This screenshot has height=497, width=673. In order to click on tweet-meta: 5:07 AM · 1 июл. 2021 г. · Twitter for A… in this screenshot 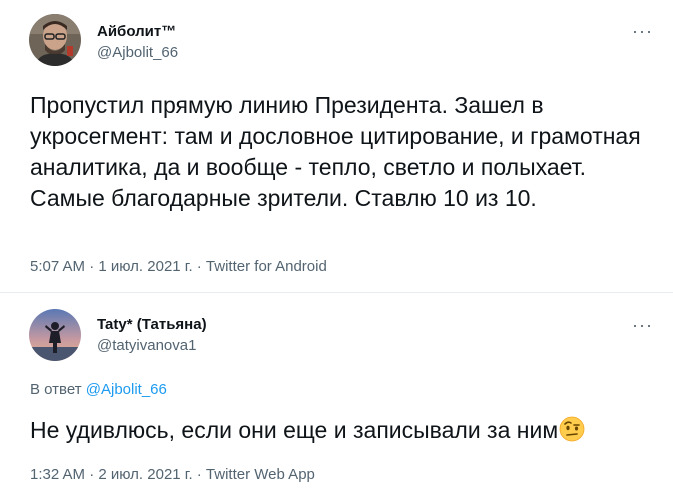, I will do `click(178, 267)`.